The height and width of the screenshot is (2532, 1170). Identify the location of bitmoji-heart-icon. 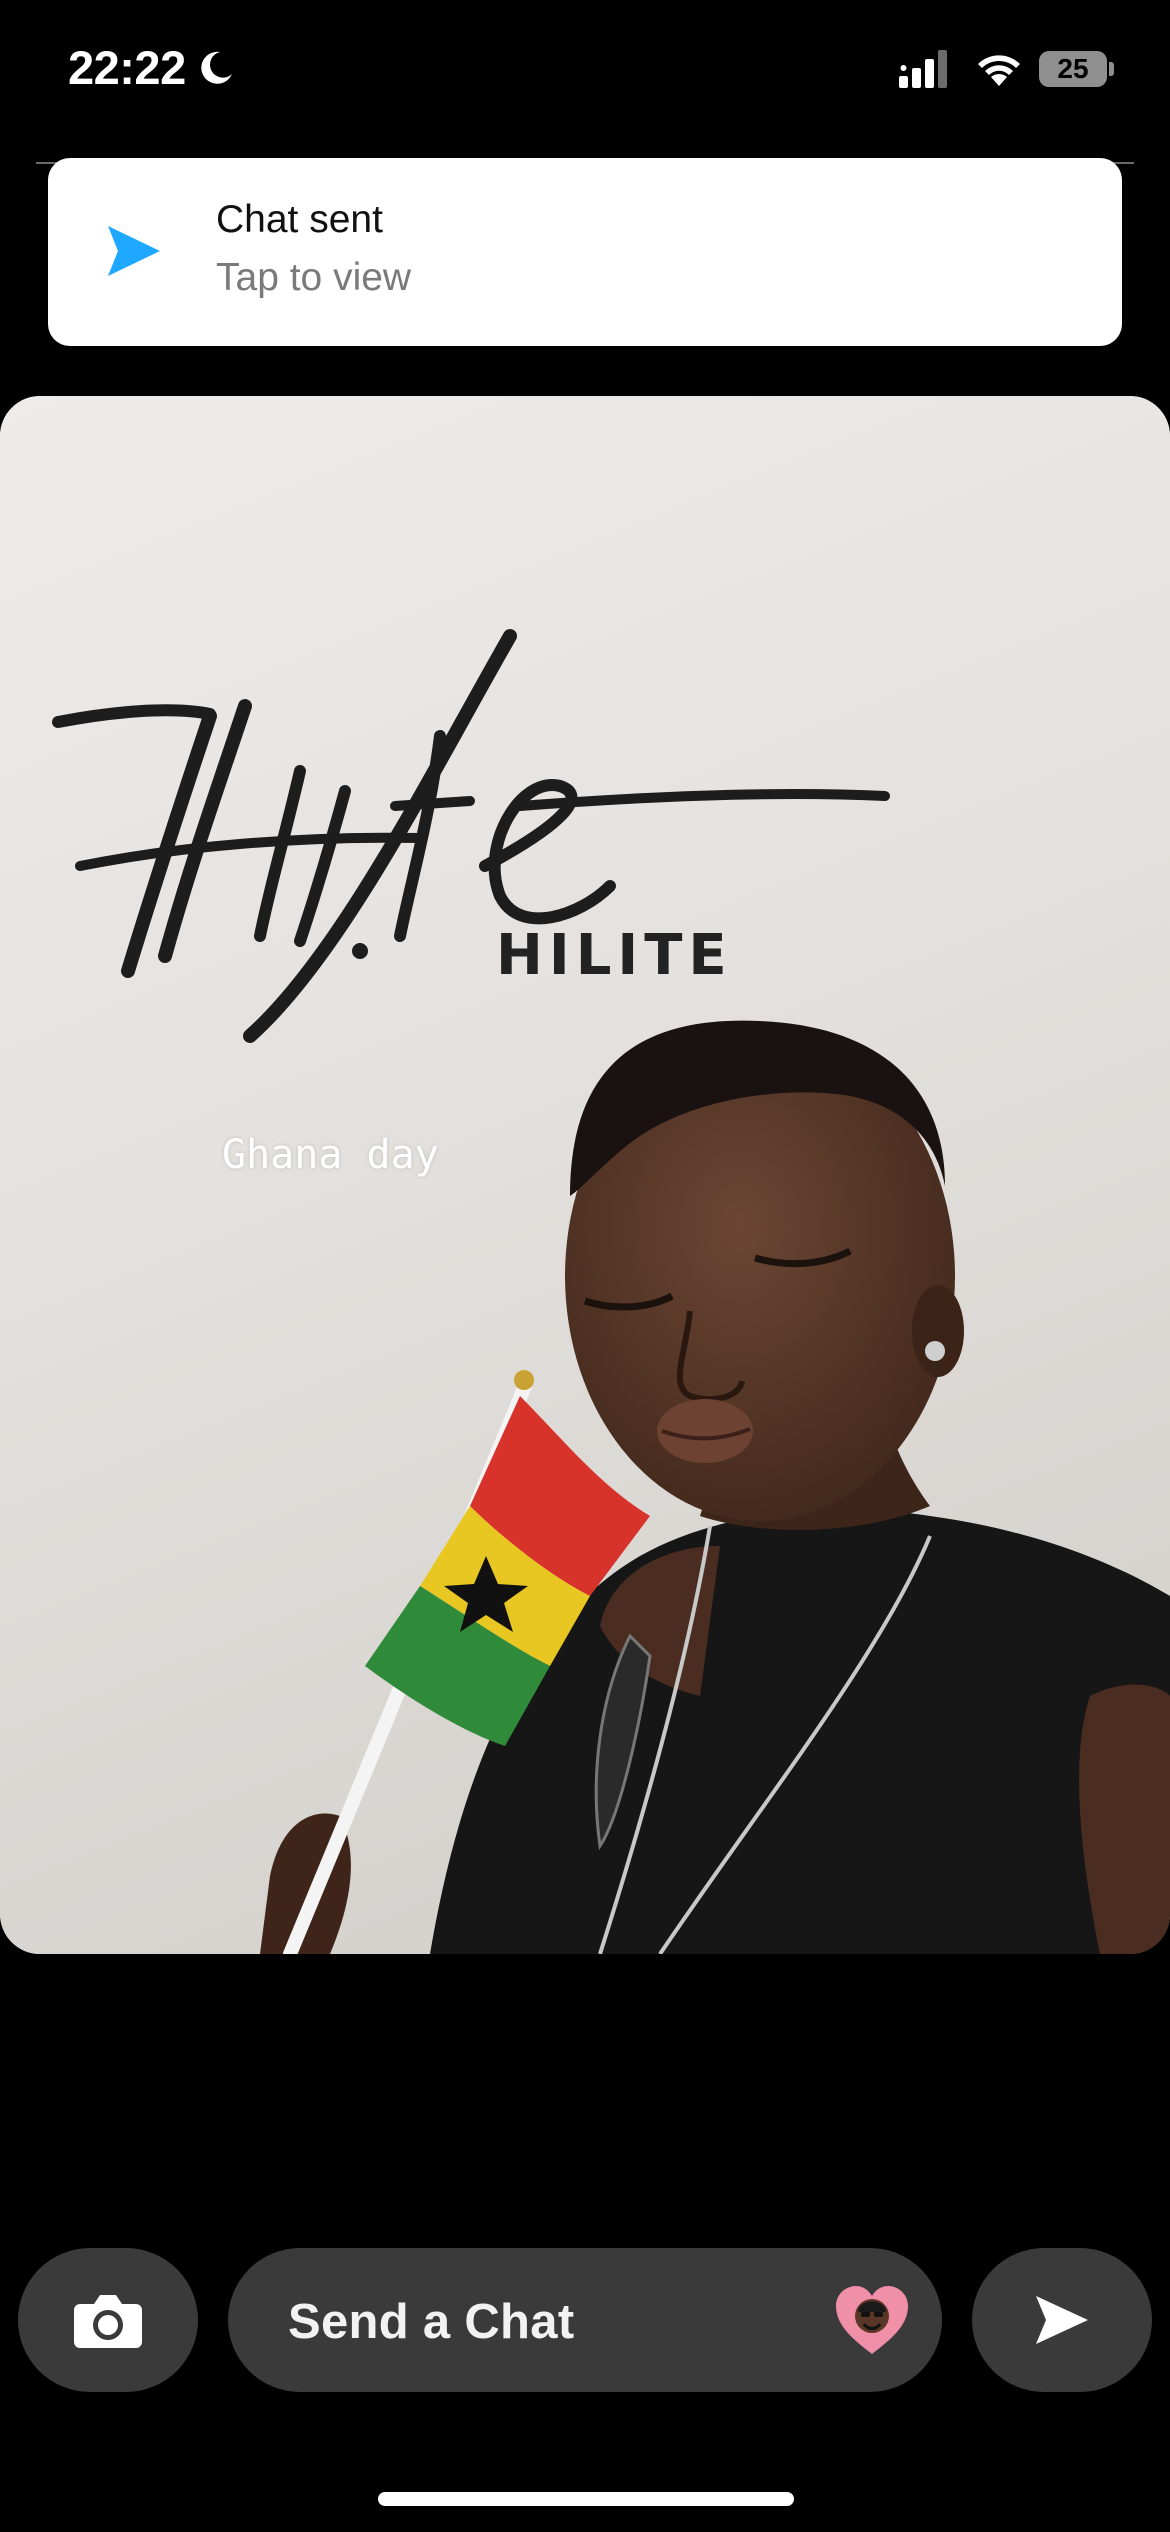
(872, 2320).